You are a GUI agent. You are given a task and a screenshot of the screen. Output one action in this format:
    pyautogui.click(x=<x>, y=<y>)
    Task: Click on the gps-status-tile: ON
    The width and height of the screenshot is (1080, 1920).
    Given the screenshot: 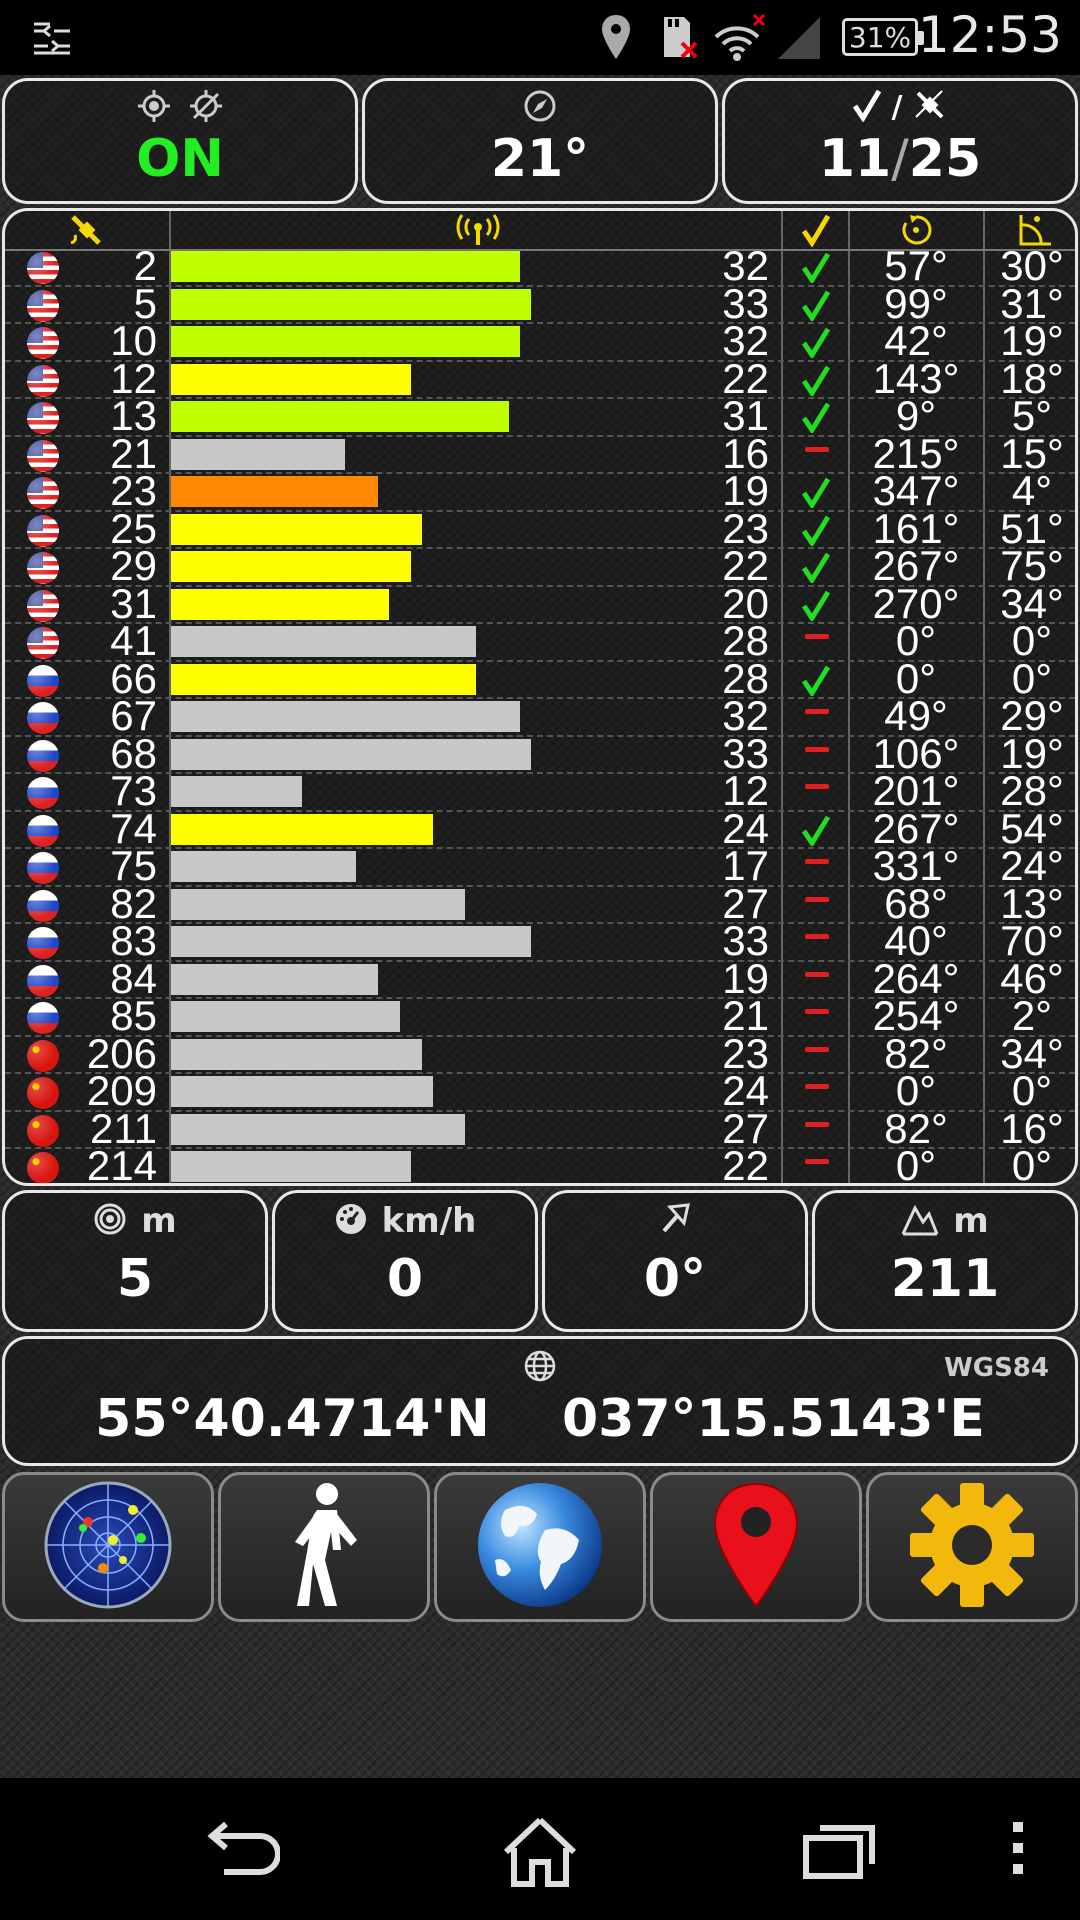 What is the action you would take?
    pyautogui.click(x=180, y=141)
    